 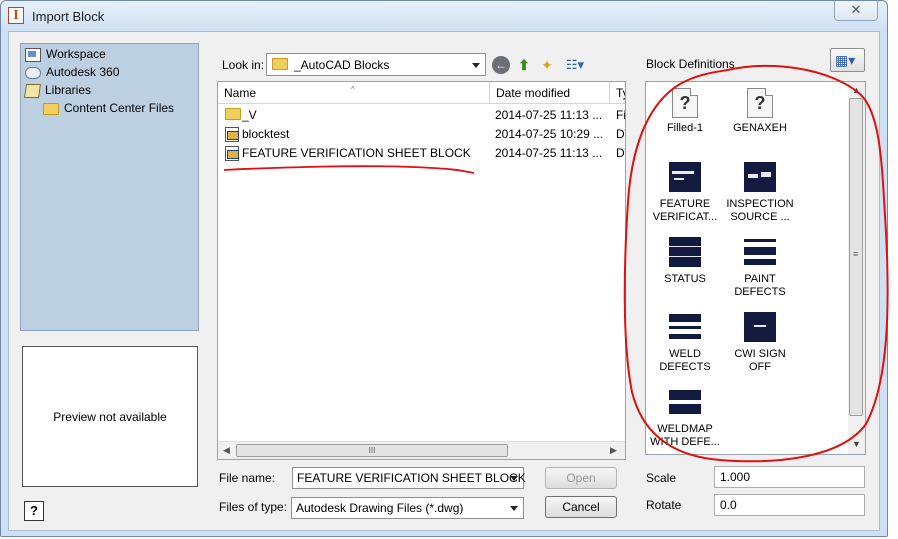 I want to click on help-button: ?, so click(x=34, y=511).